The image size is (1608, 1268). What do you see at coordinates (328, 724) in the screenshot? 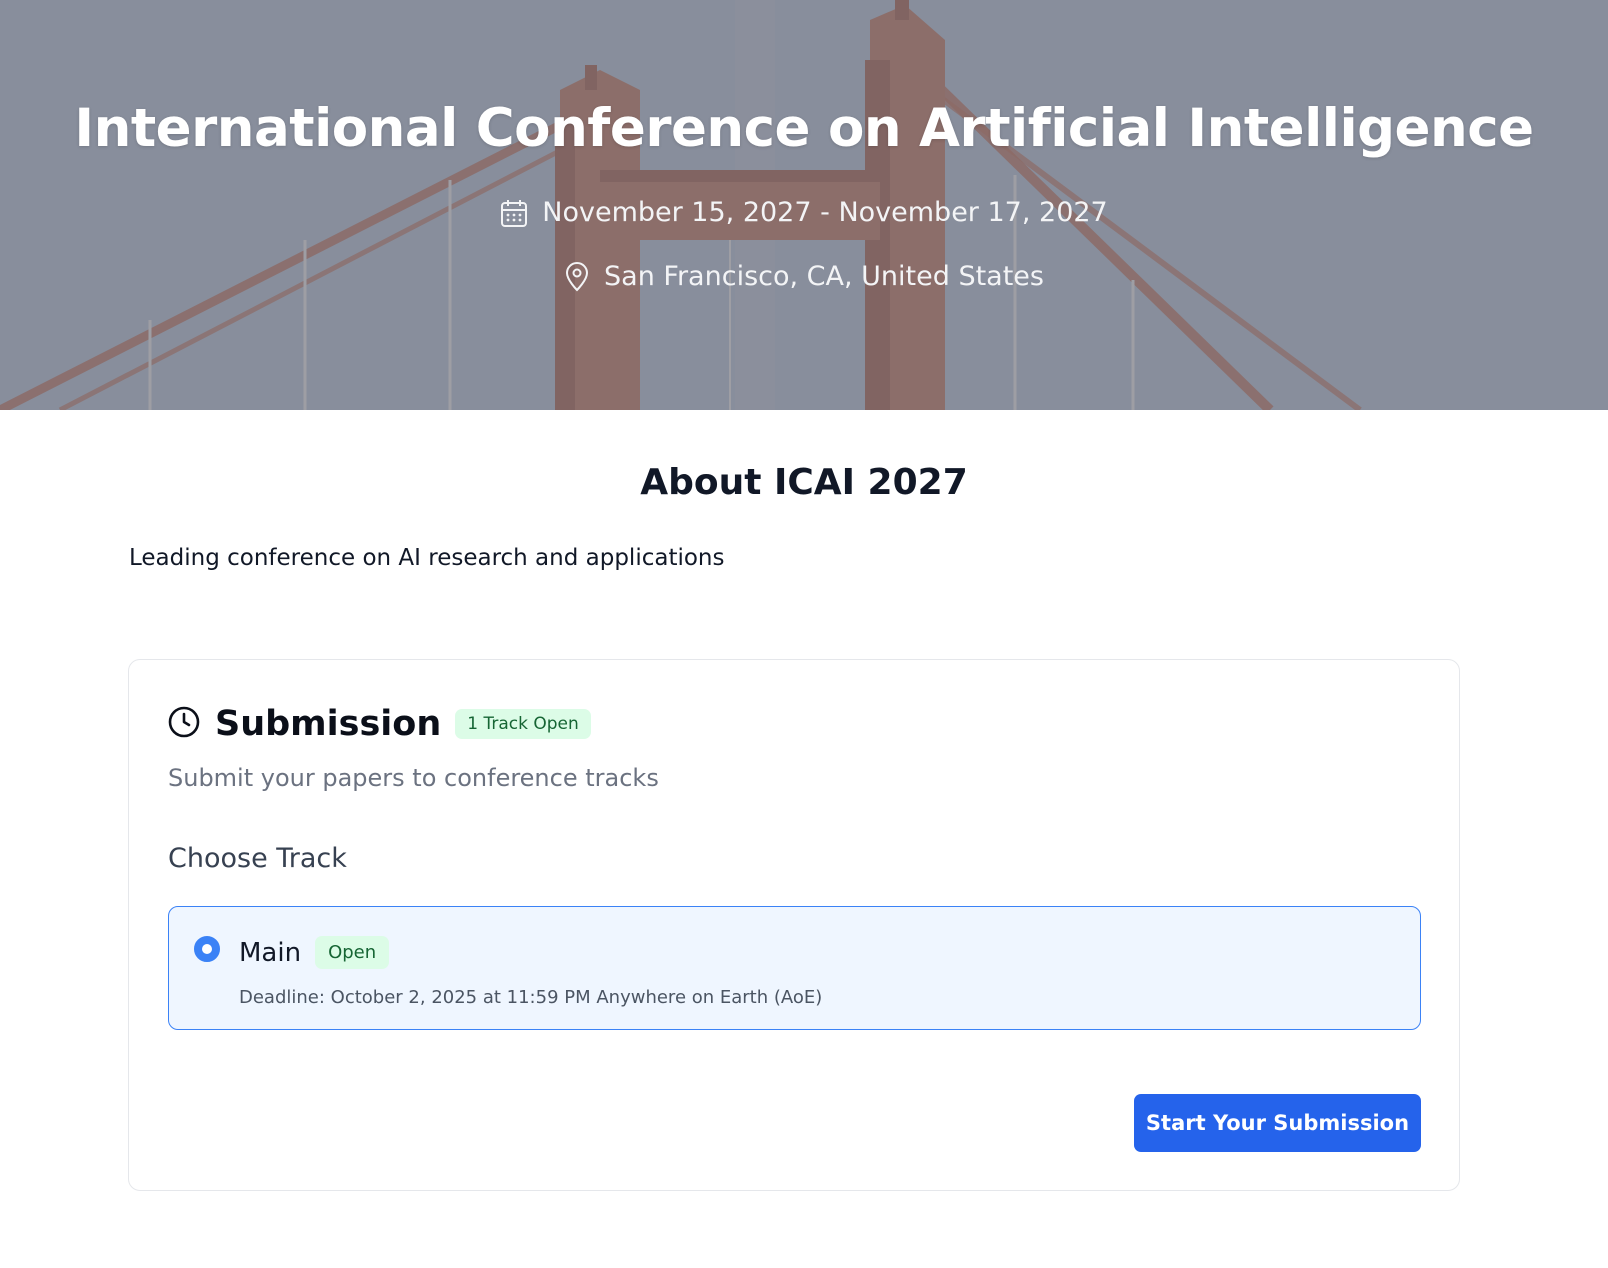
I see `submission-title: Submission` at bounding box center [328, 724].